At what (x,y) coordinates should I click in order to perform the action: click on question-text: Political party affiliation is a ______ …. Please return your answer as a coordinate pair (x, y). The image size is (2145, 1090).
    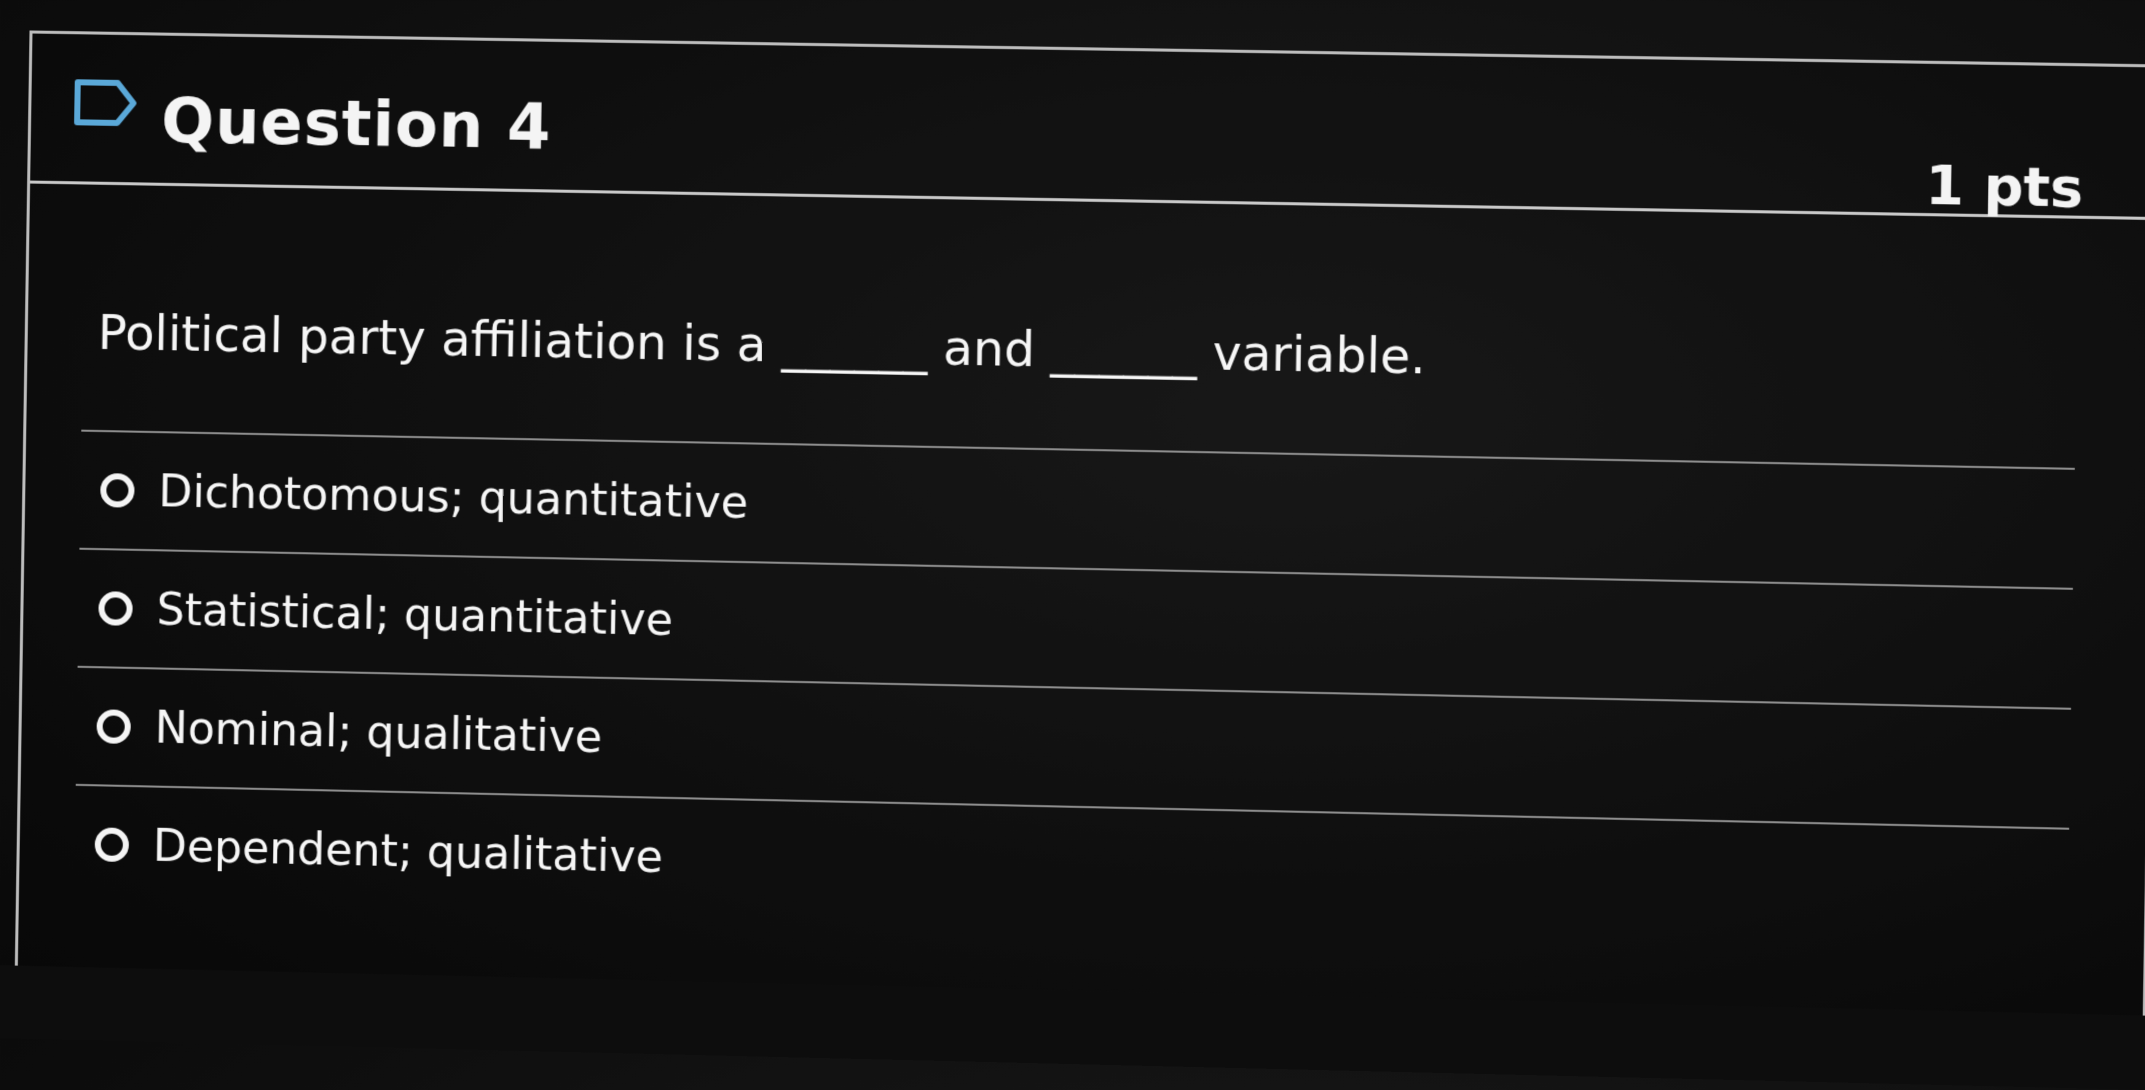
    Looking at the image, I should click on (762, 345).